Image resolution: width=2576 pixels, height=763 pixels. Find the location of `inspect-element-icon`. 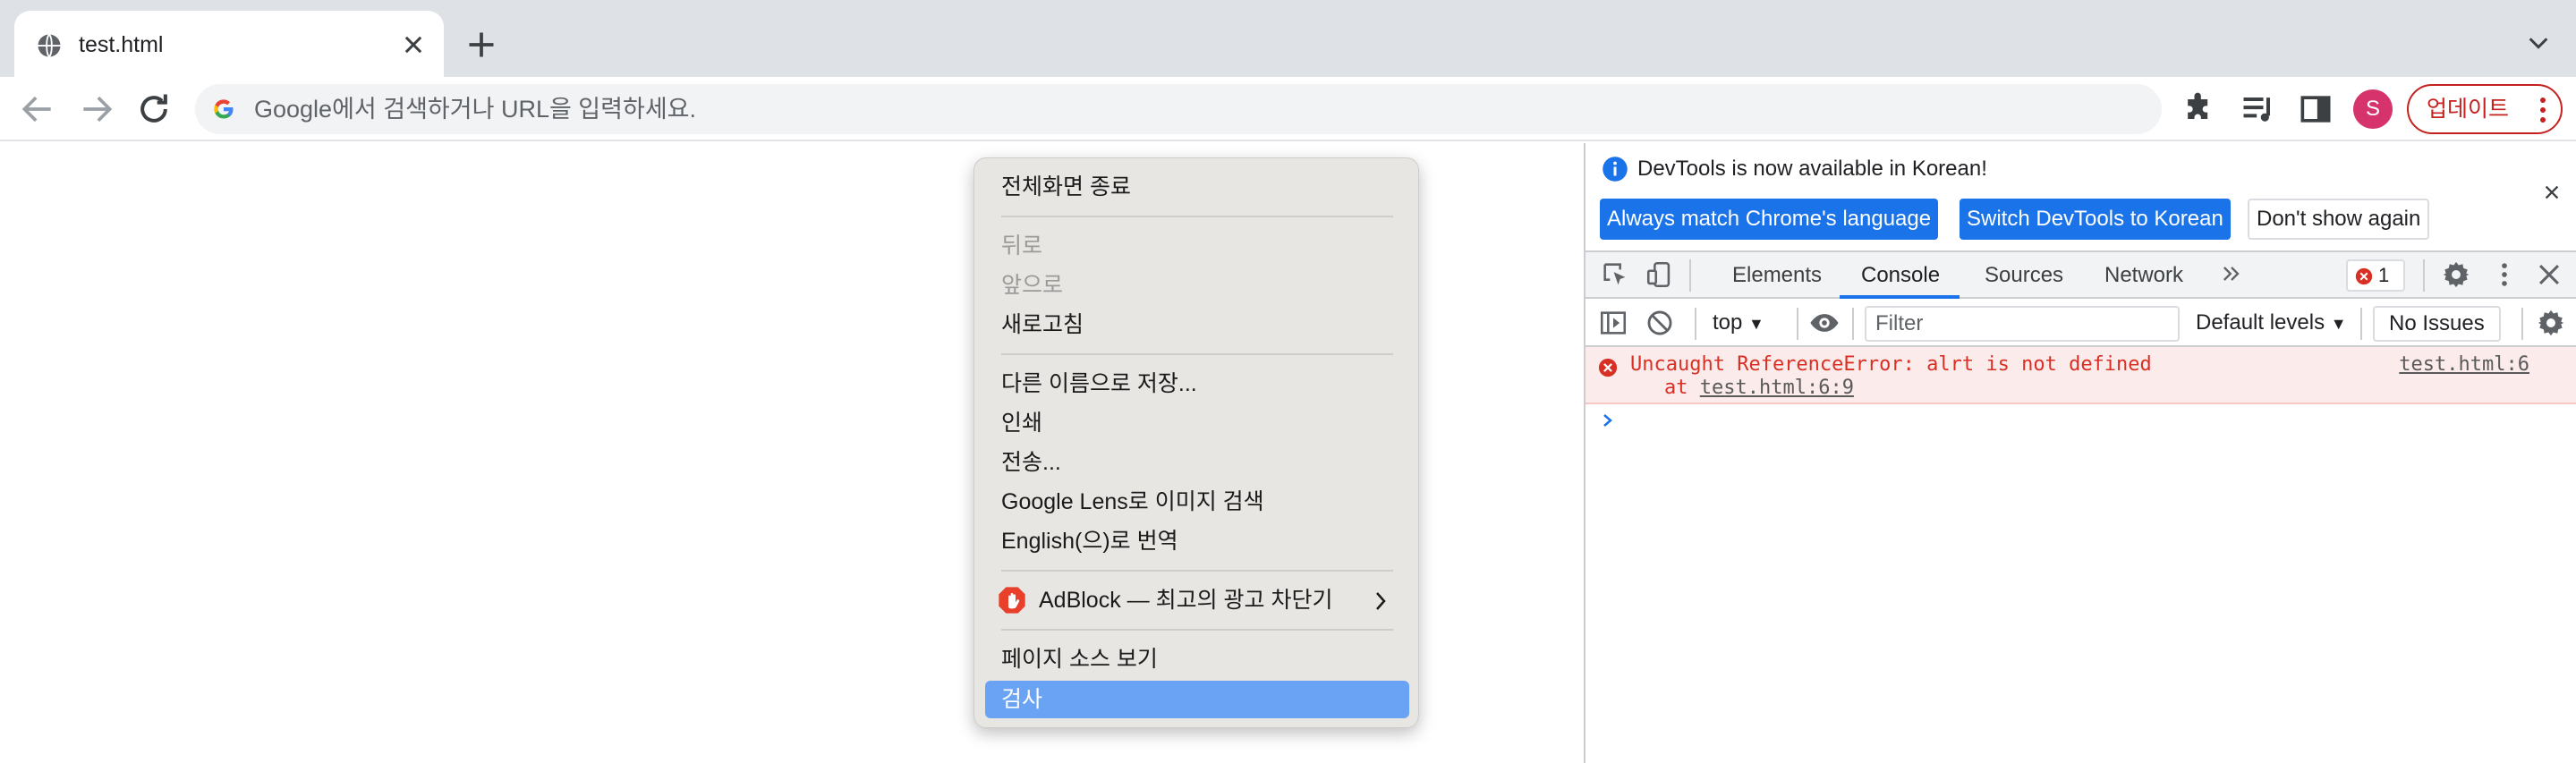

inspect-element-icon is located at coordinates (1615, 274).